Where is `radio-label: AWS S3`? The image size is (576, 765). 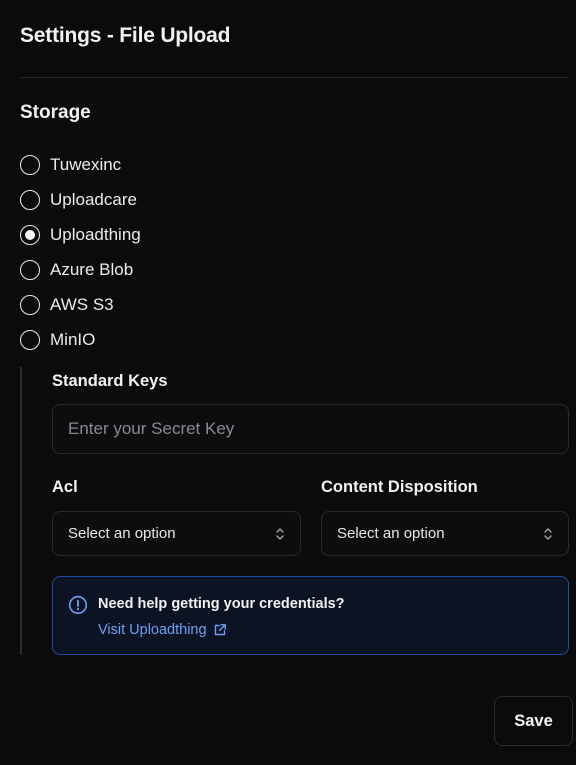
radio-label: AWS S3 is located at coordinates (82, 304).